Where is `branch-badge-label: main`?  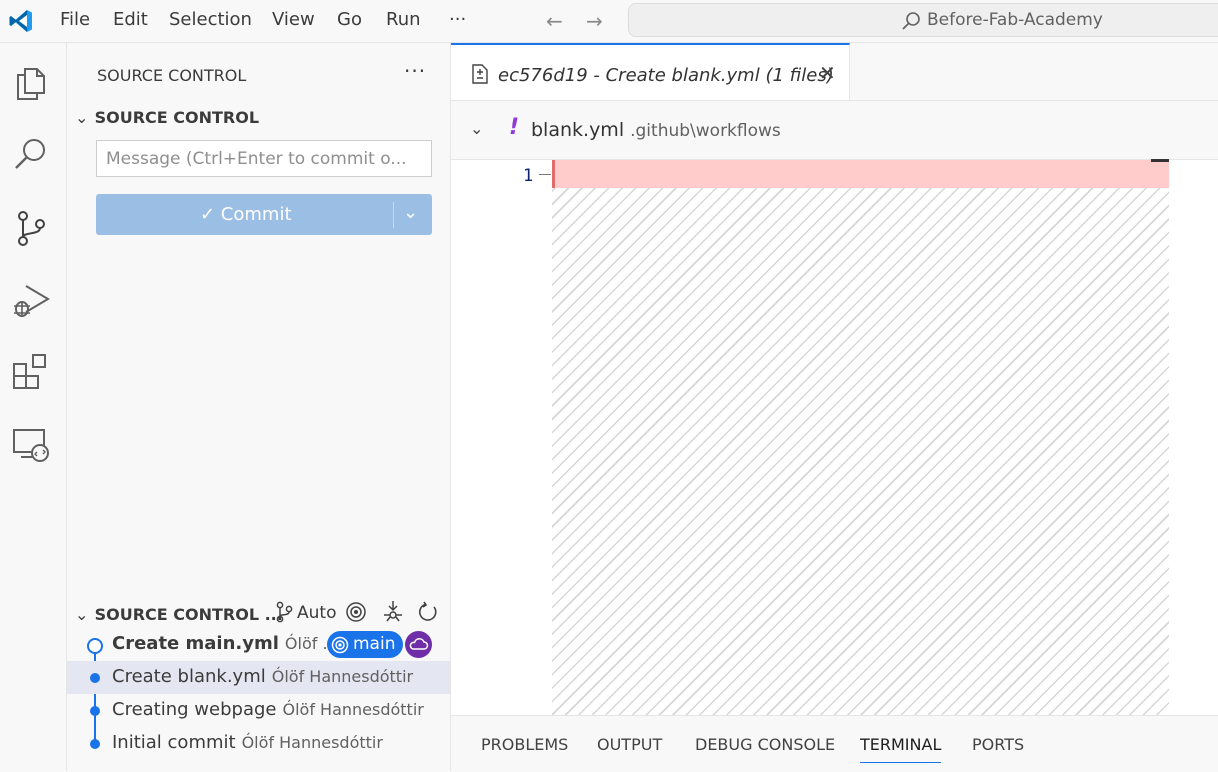 branch-badge-label: main is located at coordinates (374, 644).